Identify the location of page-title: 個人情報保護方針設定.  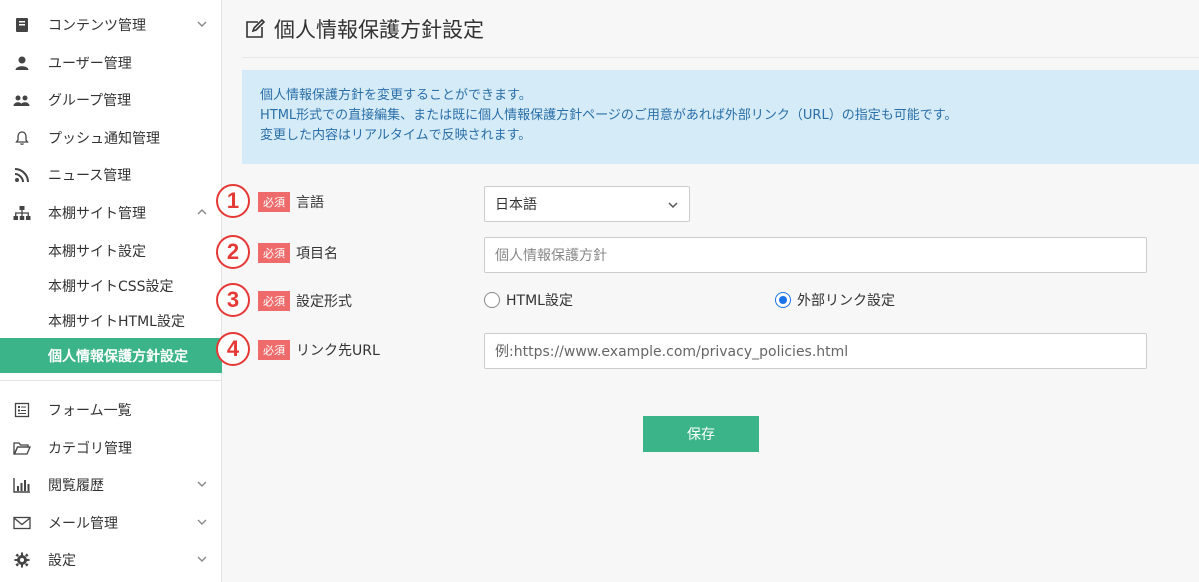
(364, 29).